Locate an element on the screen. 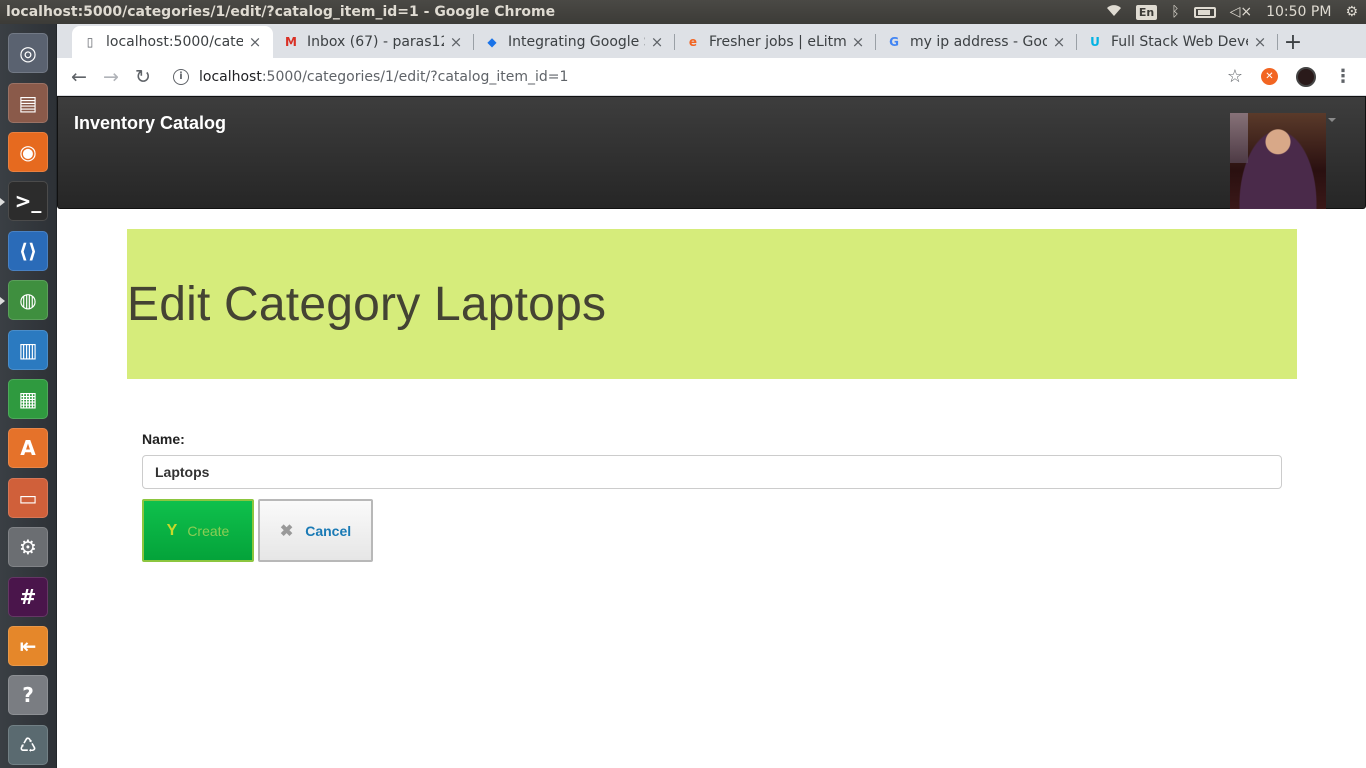 The image size is (1366, 768). form-actions: Y Create ✖ Cancel is located at coordinates (257, 530).